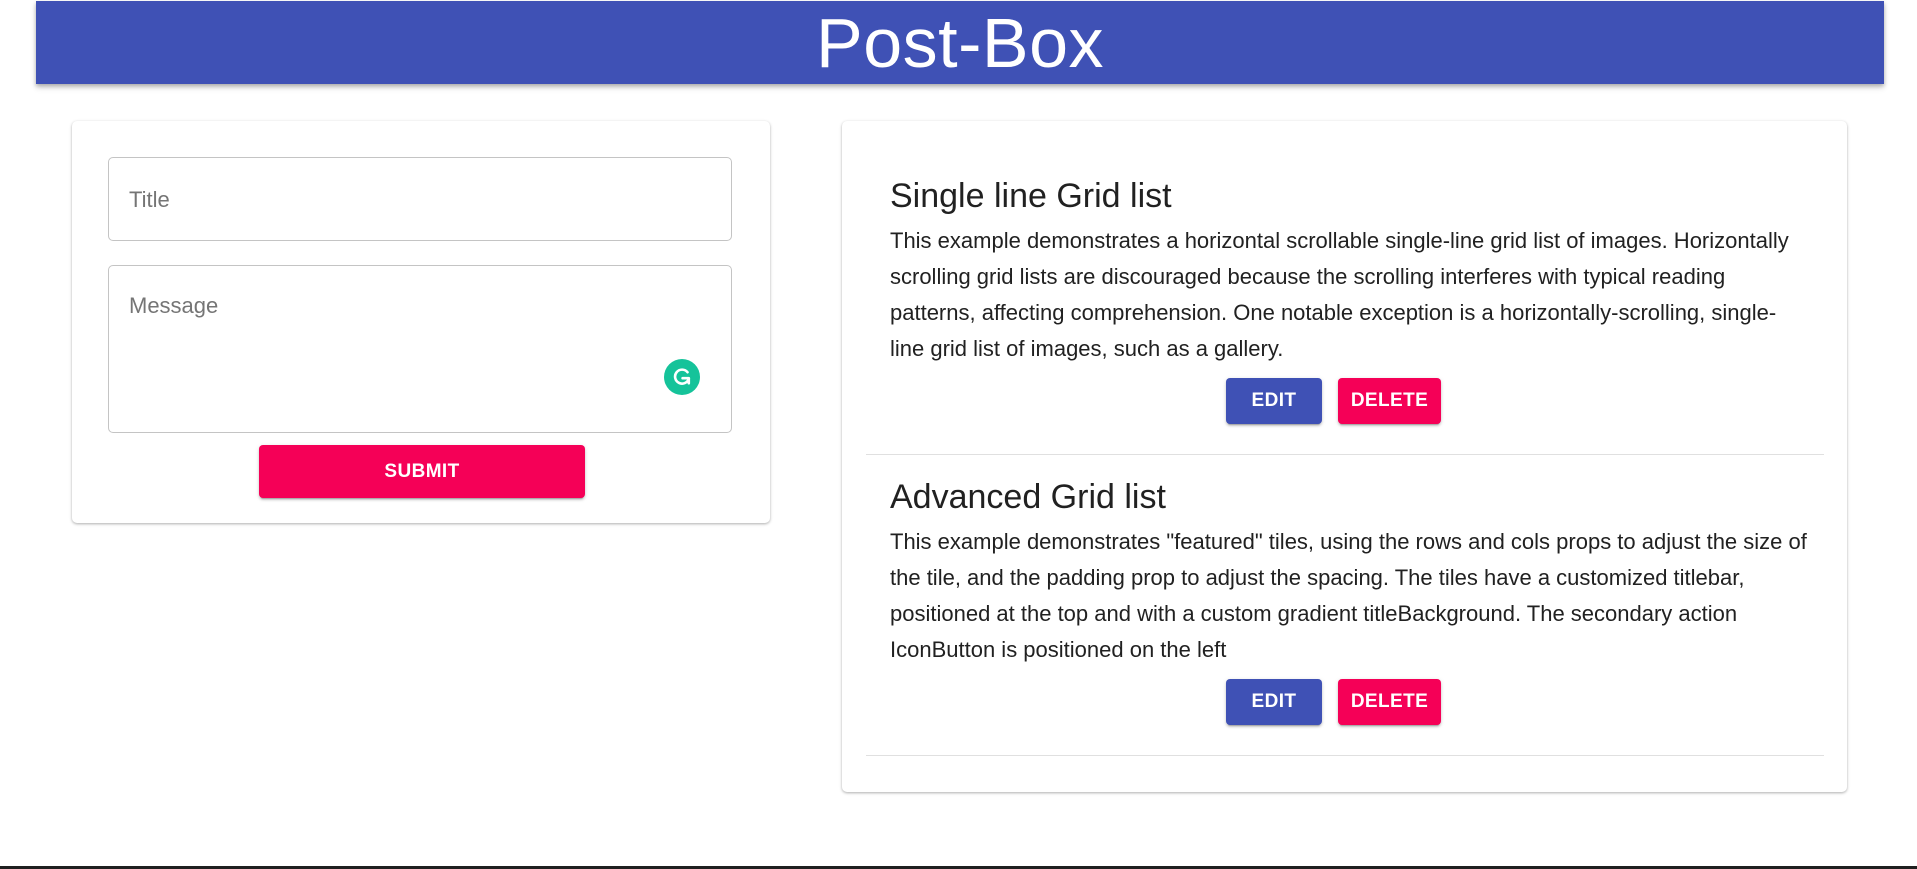  Describe the element at coordinates (420, 199) in the screenshot. I see `title-input: Title` at that location.